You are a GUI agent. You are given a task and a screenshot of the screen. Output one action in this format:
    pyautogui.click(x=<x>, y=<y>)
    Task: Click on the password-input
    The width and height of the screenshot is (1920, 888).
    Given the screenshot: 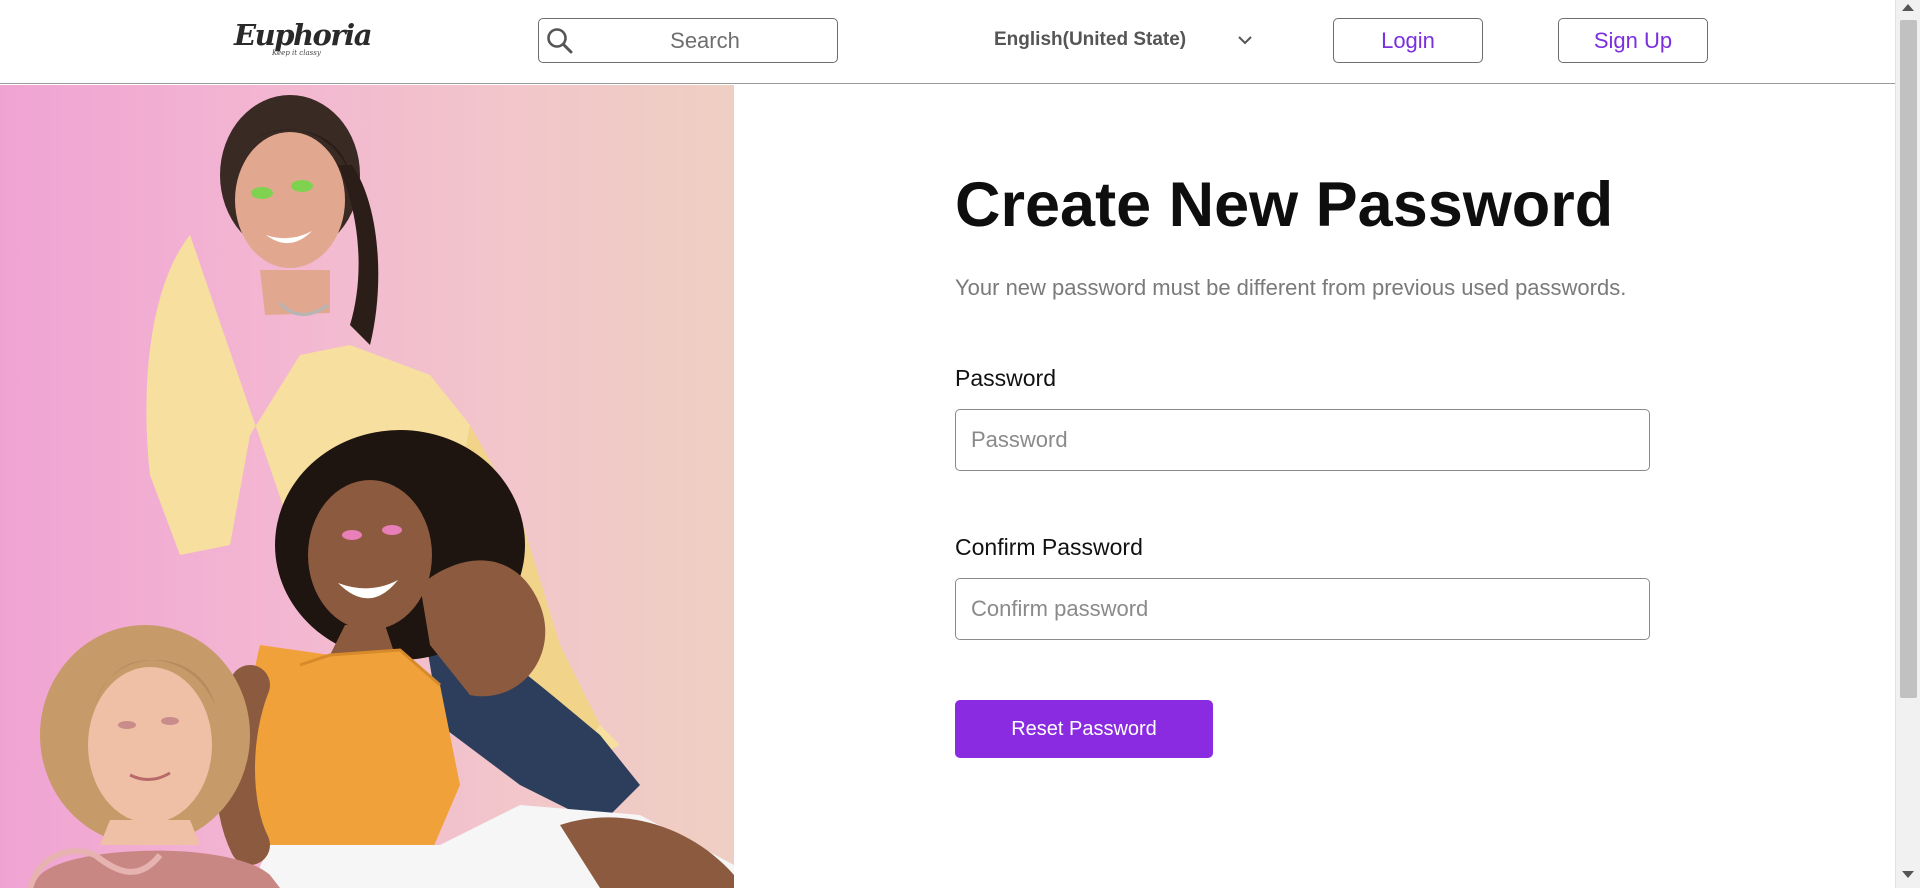 What is the action you would take?
    pyautogui.click(x=1302, y=440)
    